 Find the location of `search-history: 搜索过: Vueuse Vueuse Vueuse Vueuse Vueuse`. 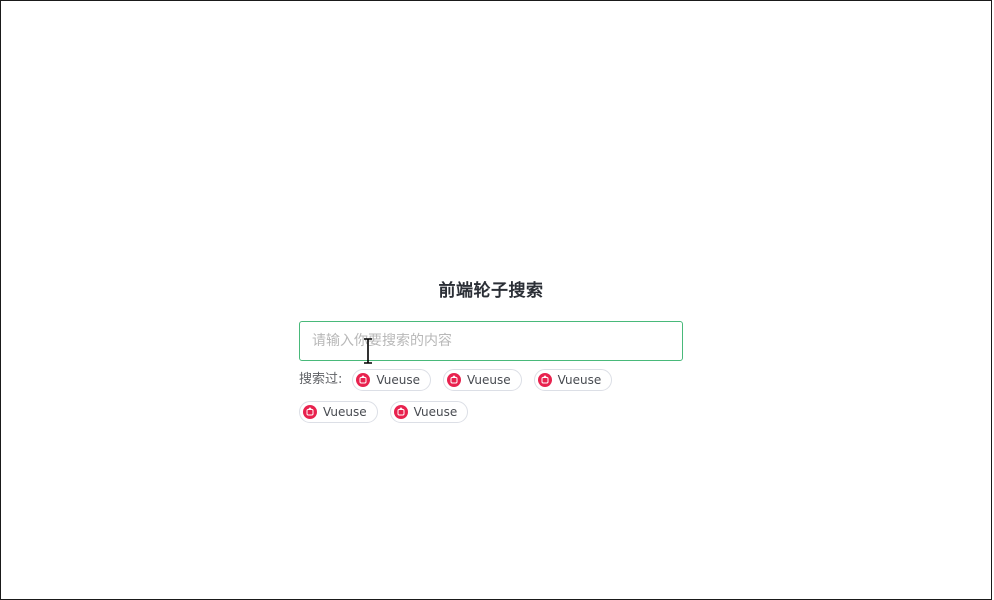

search-history: 搜索过: Vueuse Vueuse Vueuse Vueuse Vueuse is located at coordinates (491, 396).